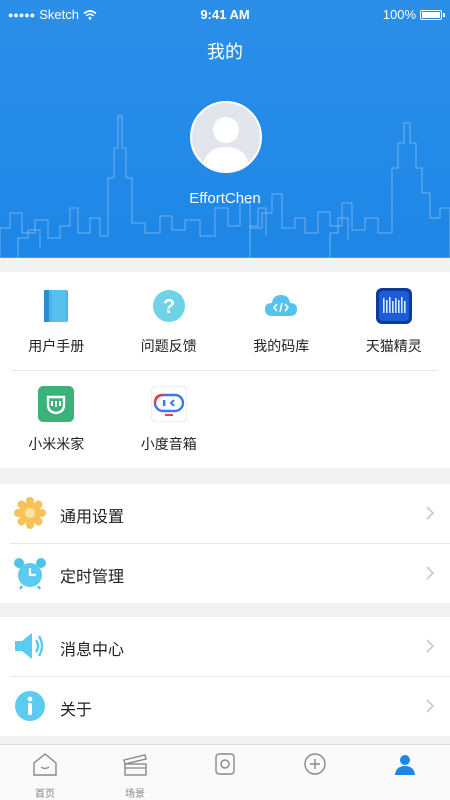 The width and height of the screenshot is (450, 800). What do you see at coordinates (92, 517) in the screenshot?
I see `general-settings-label: 通用设置` at bounding box center [92, 517].